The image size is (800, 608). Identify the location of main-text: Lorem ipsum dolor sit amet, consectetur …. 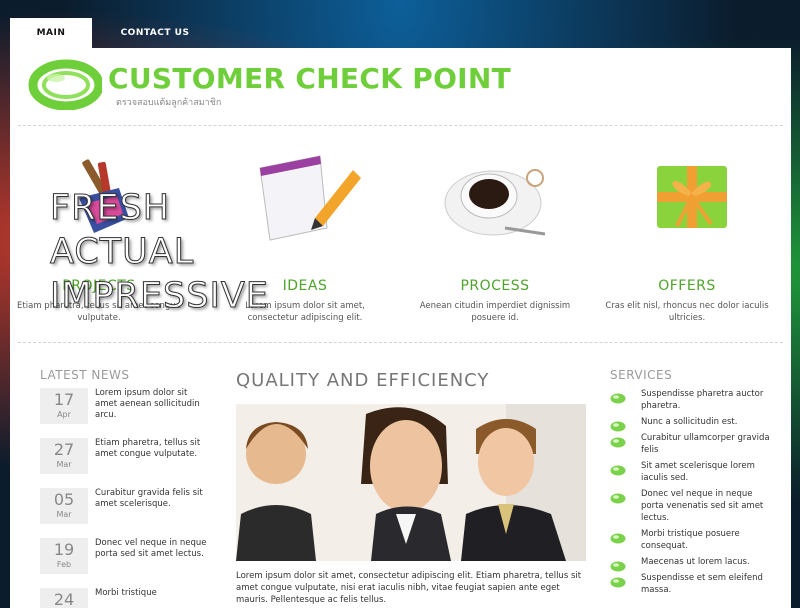
(409, 588).